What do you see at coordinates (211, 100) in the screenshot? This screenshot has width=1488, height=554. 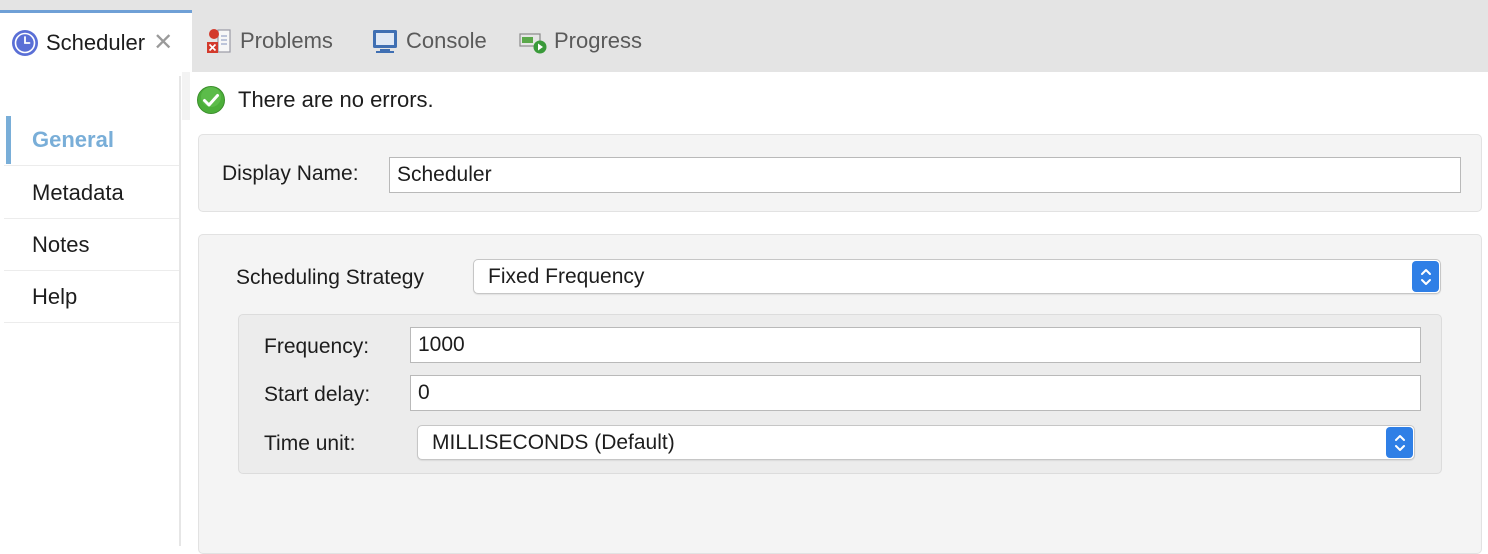 I see `check-circle-icon` at bounding box center [211, 100].